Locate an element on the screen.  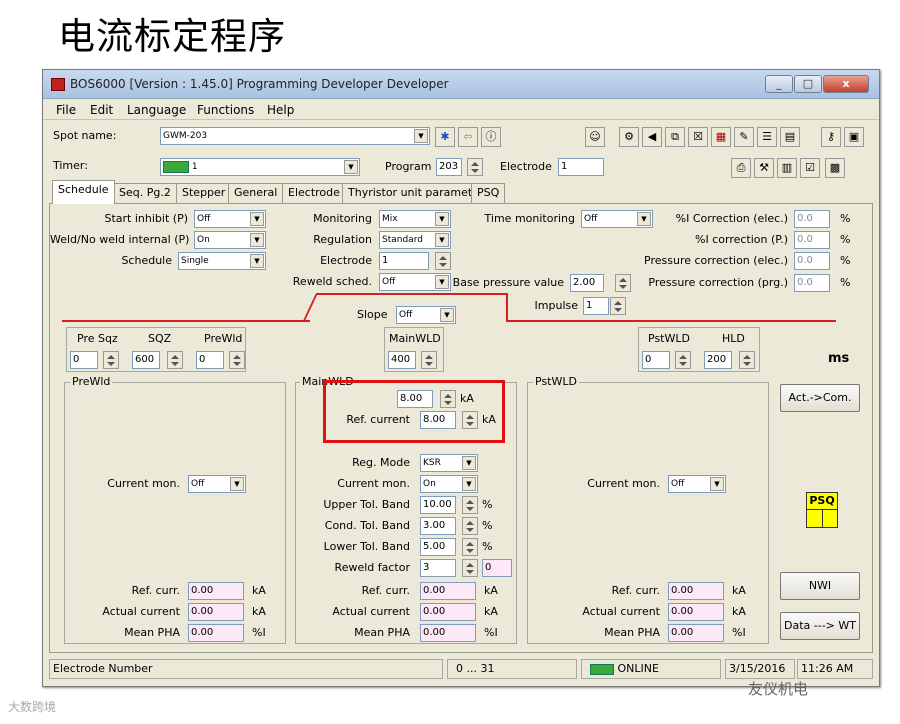
psq-indicator: PSQ is located at coordinates (822, 510).